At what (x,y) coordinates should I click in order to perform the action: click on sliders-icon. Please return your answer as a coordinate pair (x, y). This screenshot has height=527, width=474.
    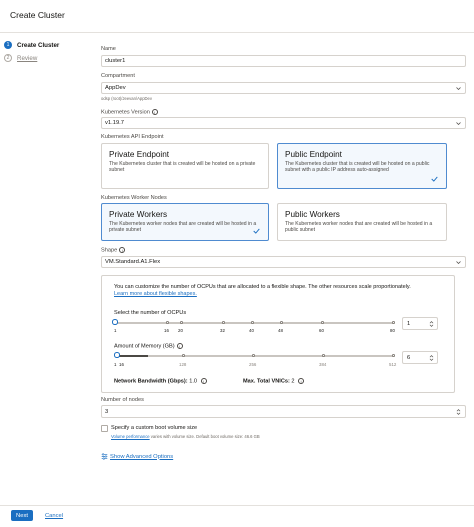
    Looking at the image, I should click on (104, 456).